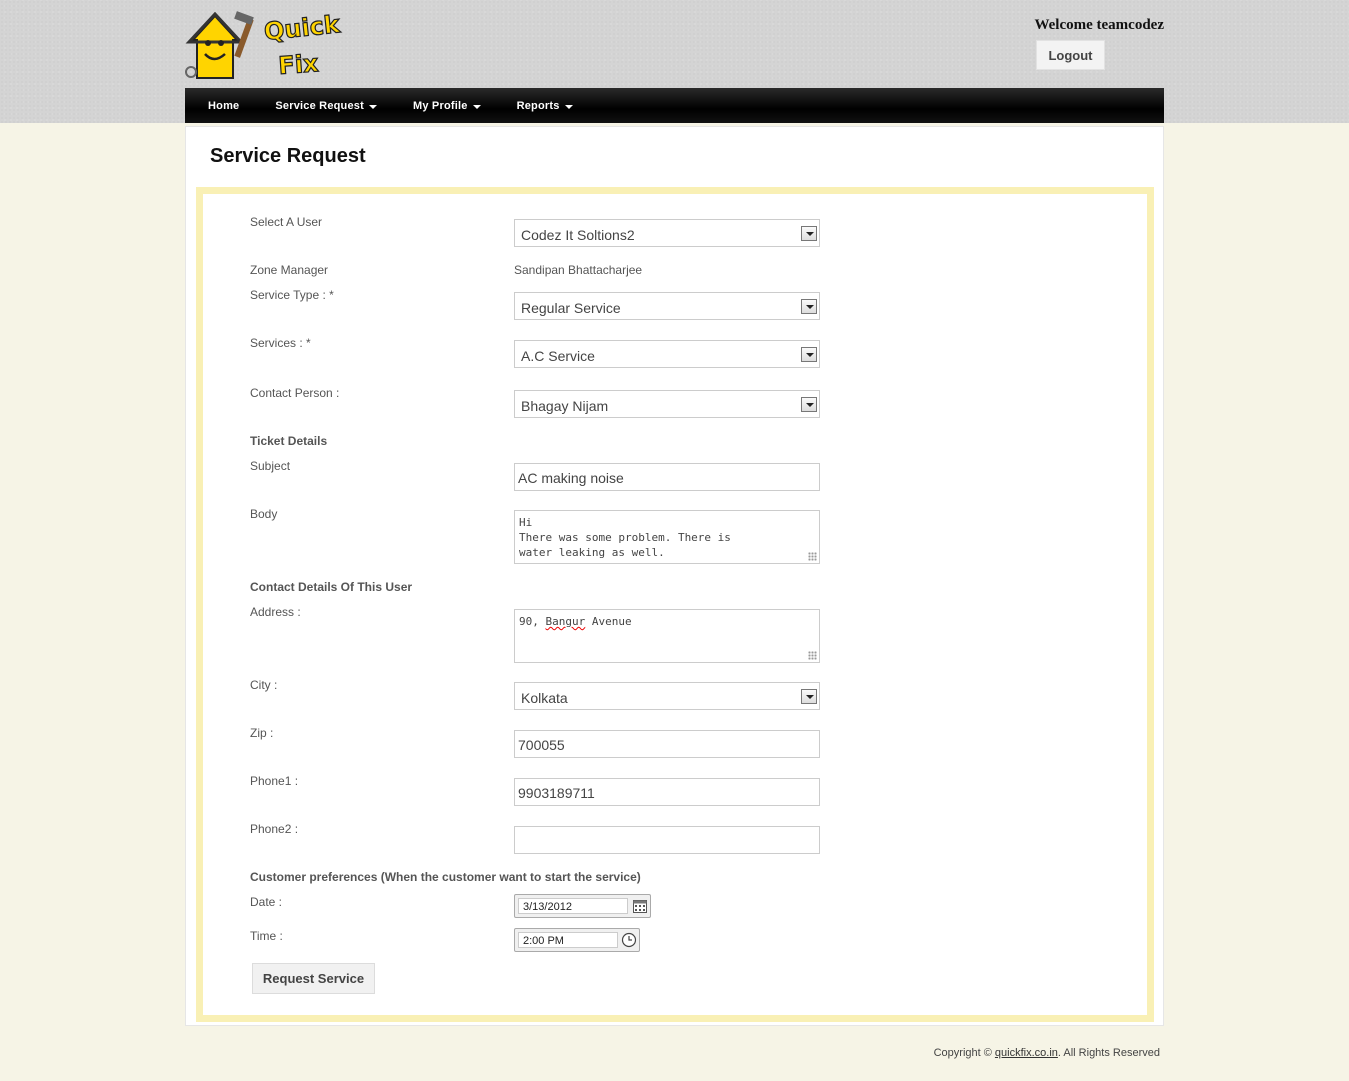 This screenshot has width=1349, height=1081. Describe the element at coordinates (964, 1053) in the screenshot. I see `footer-copyright-prefix: Copyright ©` at that location.